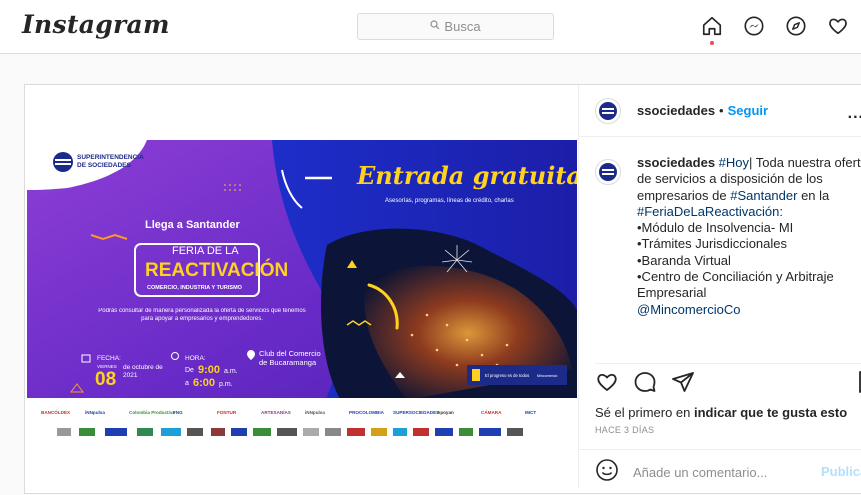 This screenshot has width=861, height=495. I want to click on caption-line: empresarios de #Santander en la, so click(749, 196).